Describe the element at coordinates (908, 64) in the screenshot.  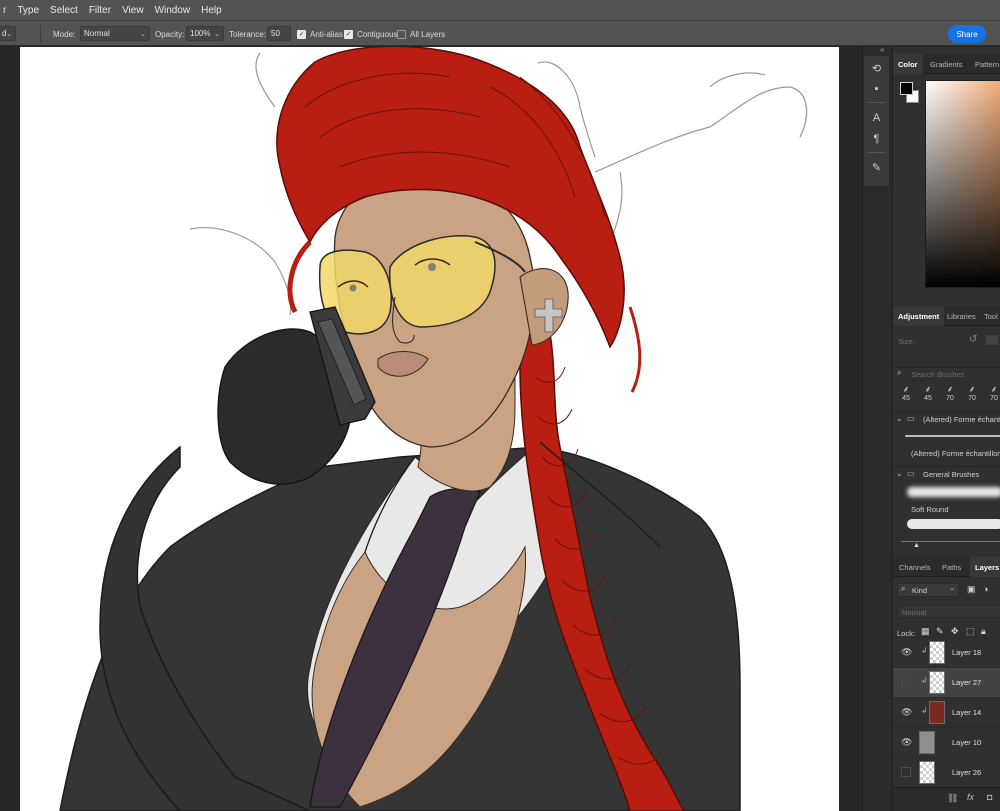
I see `tab-color: Color` at that location.